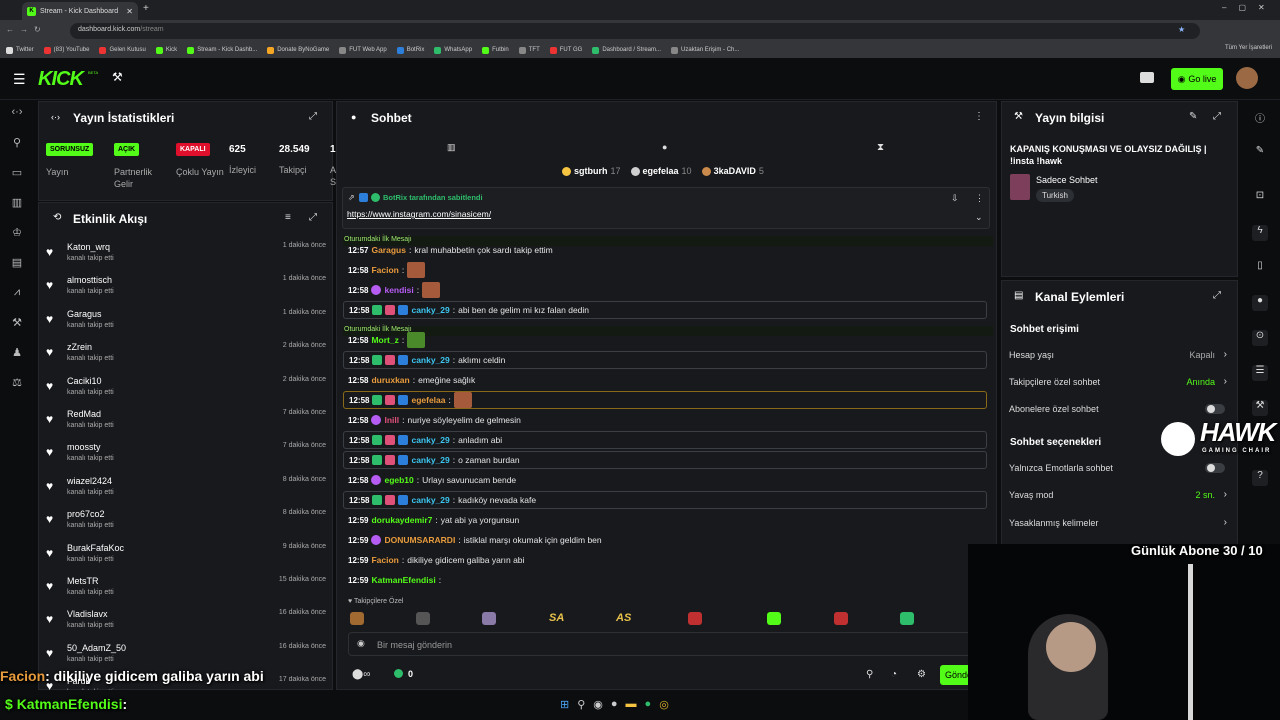 This screenshot has height=720, width=1280. What do you see at coordinates (17, 174) in the screenshot?
I see `video-nav-icon: ▭` at bounding box center [17, 174].